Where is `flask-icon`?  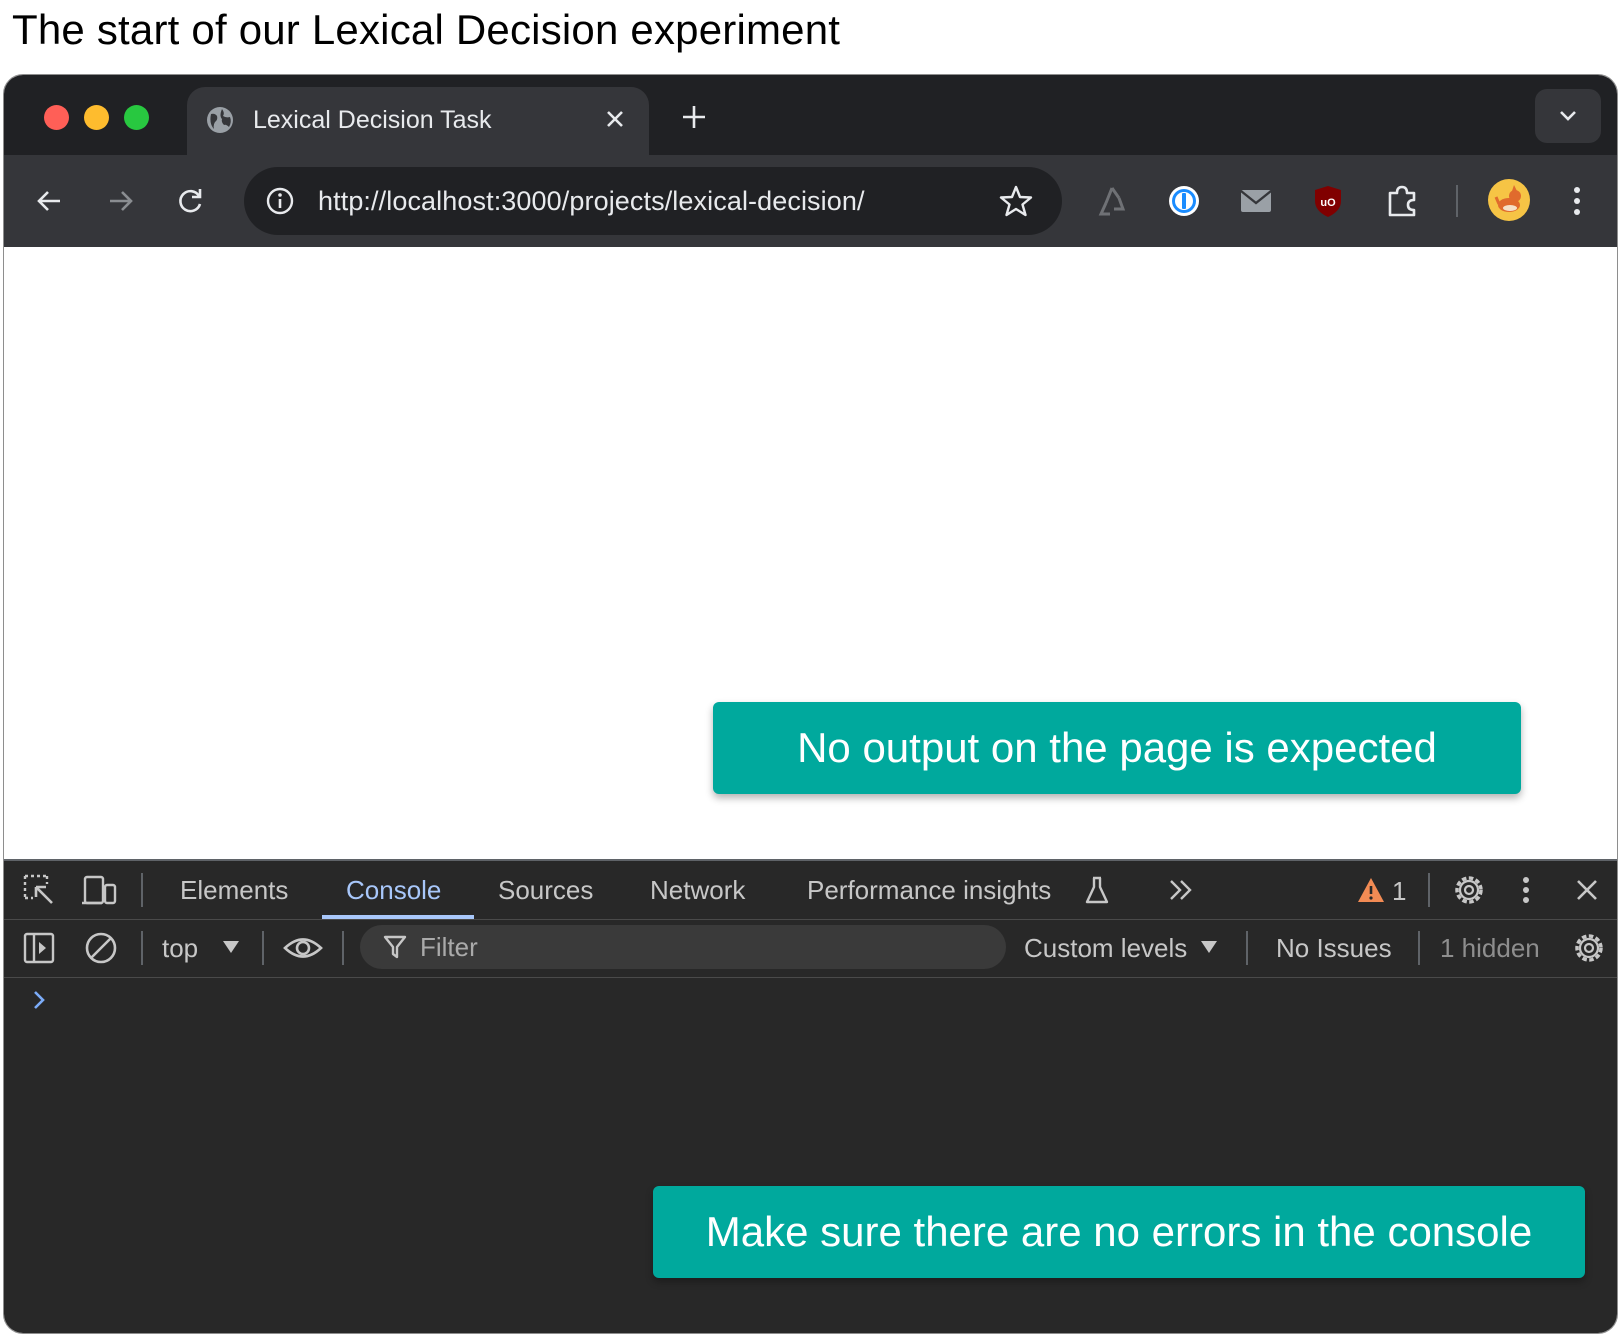
flask-icon is located at coordinates (1097, 890).